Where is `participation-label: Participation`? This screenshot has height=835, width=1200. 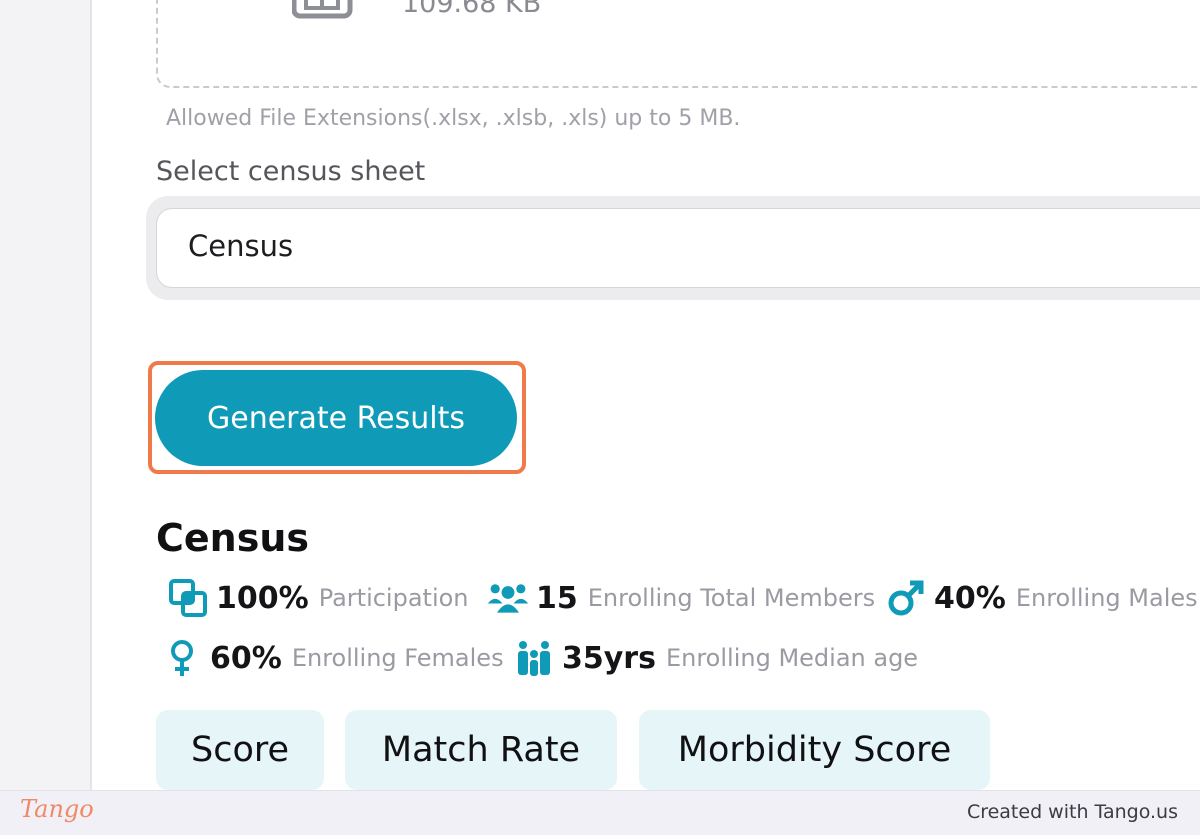 participation-label: Participation is located at coordinates (393, 598).